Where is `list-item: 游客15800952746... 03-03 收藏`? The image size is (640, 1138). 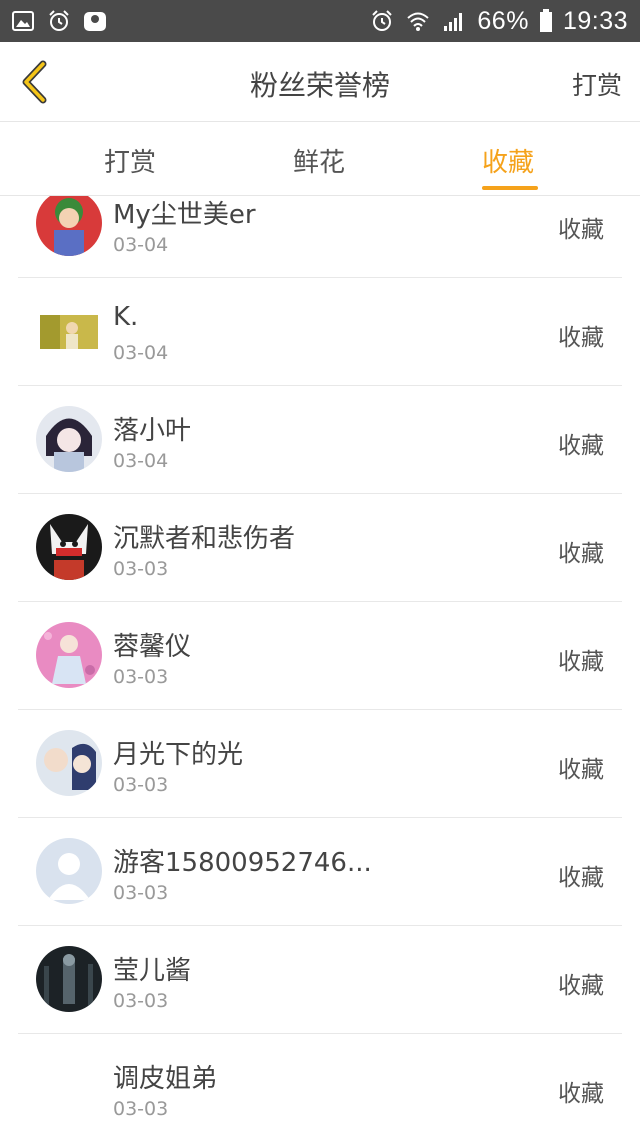 list-item: 游客15800952746... 03-03 收藏 is located at coordinates (320, 872).